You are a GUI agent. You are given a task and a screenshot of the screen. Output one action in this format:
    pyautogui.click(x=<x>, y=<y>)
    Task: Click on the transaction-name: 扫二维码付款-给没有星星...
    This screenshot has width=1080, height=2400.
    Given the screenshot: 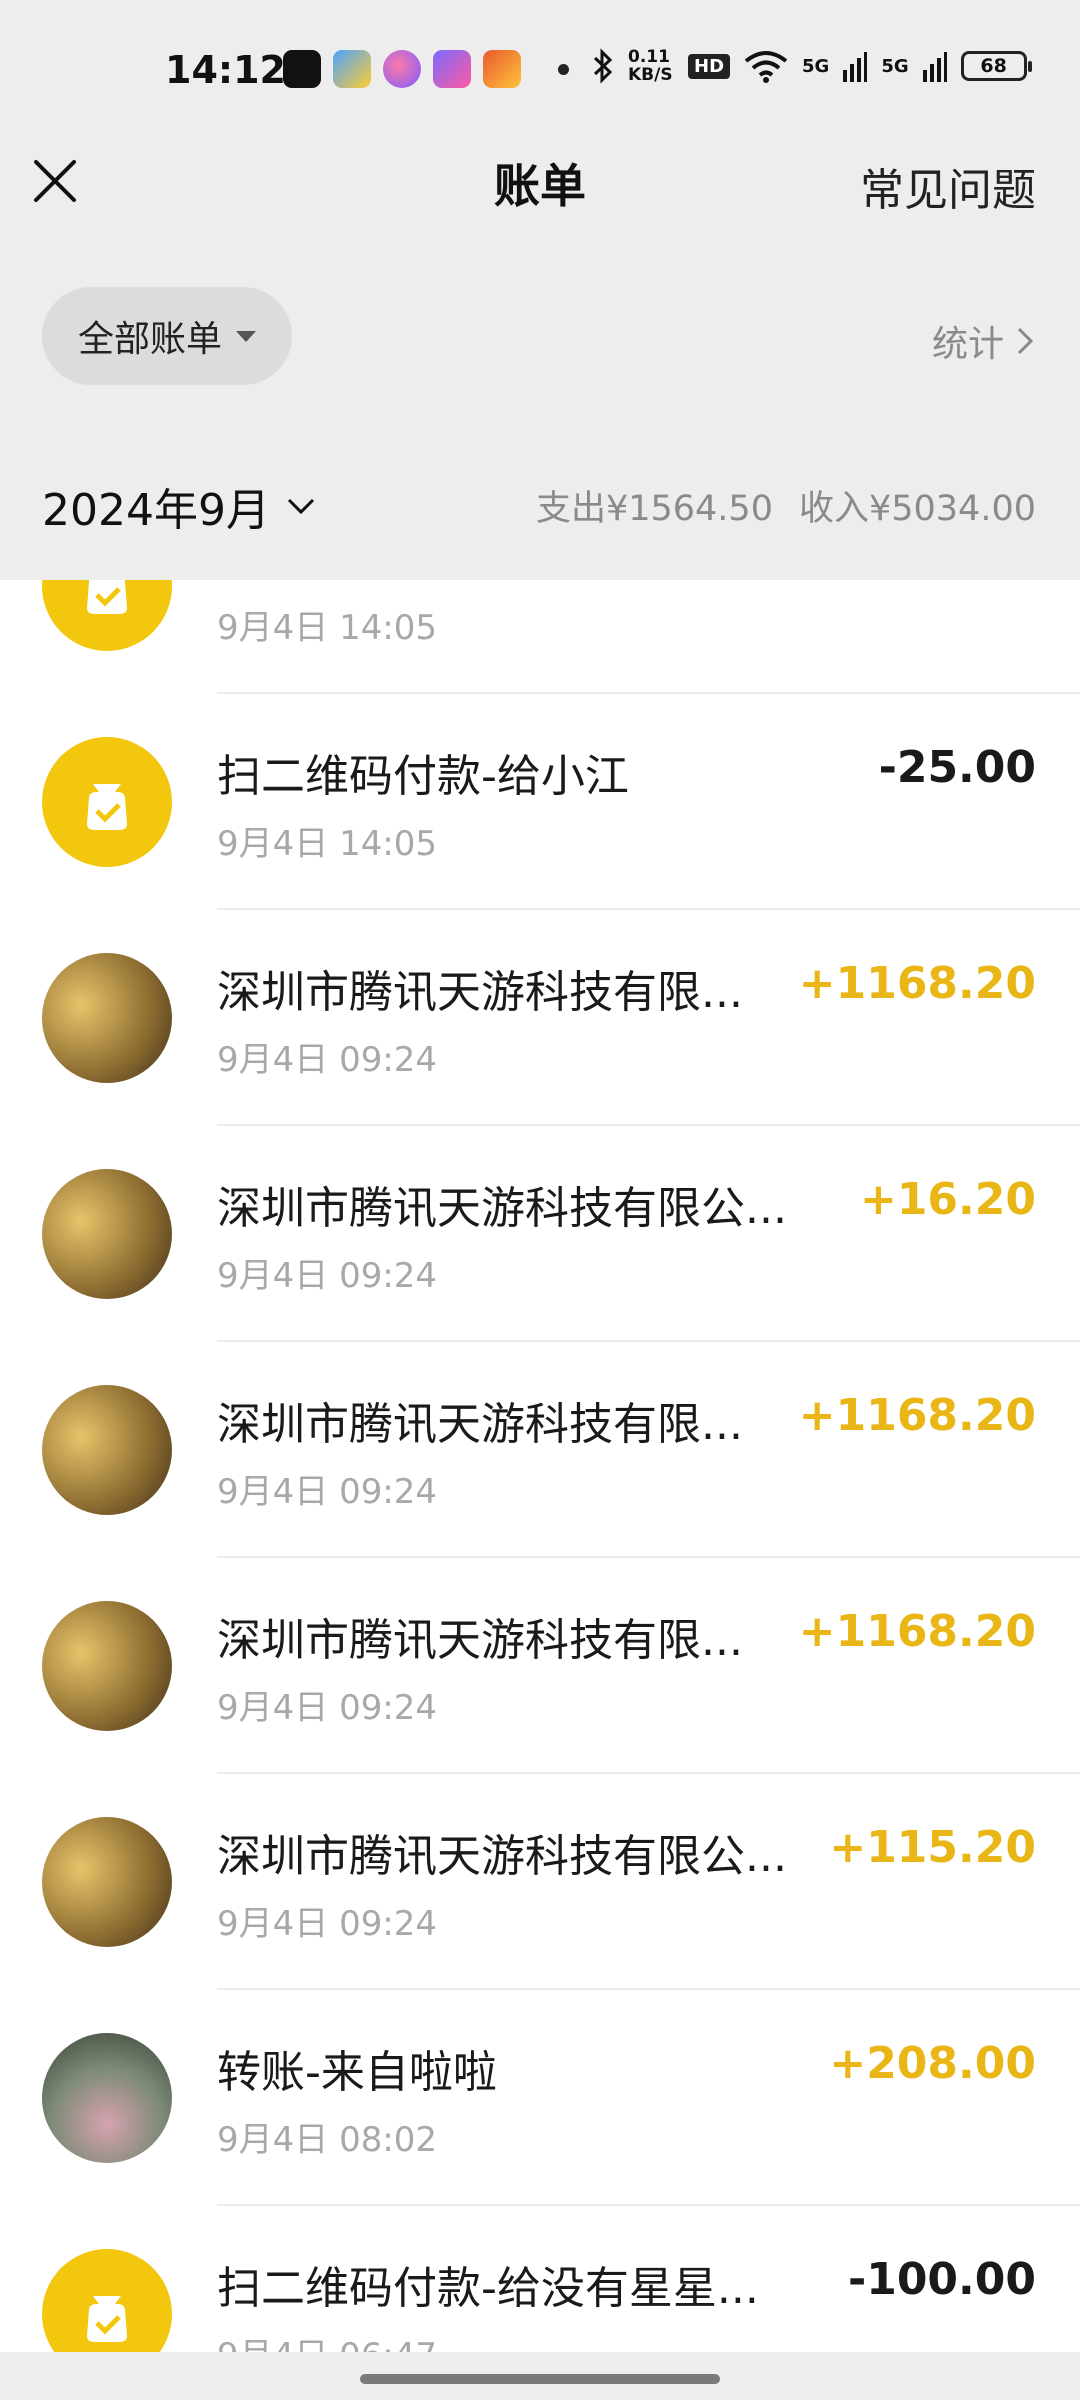 What is the action you would take?
    pyautogui.click(x=488, y=2288)
    